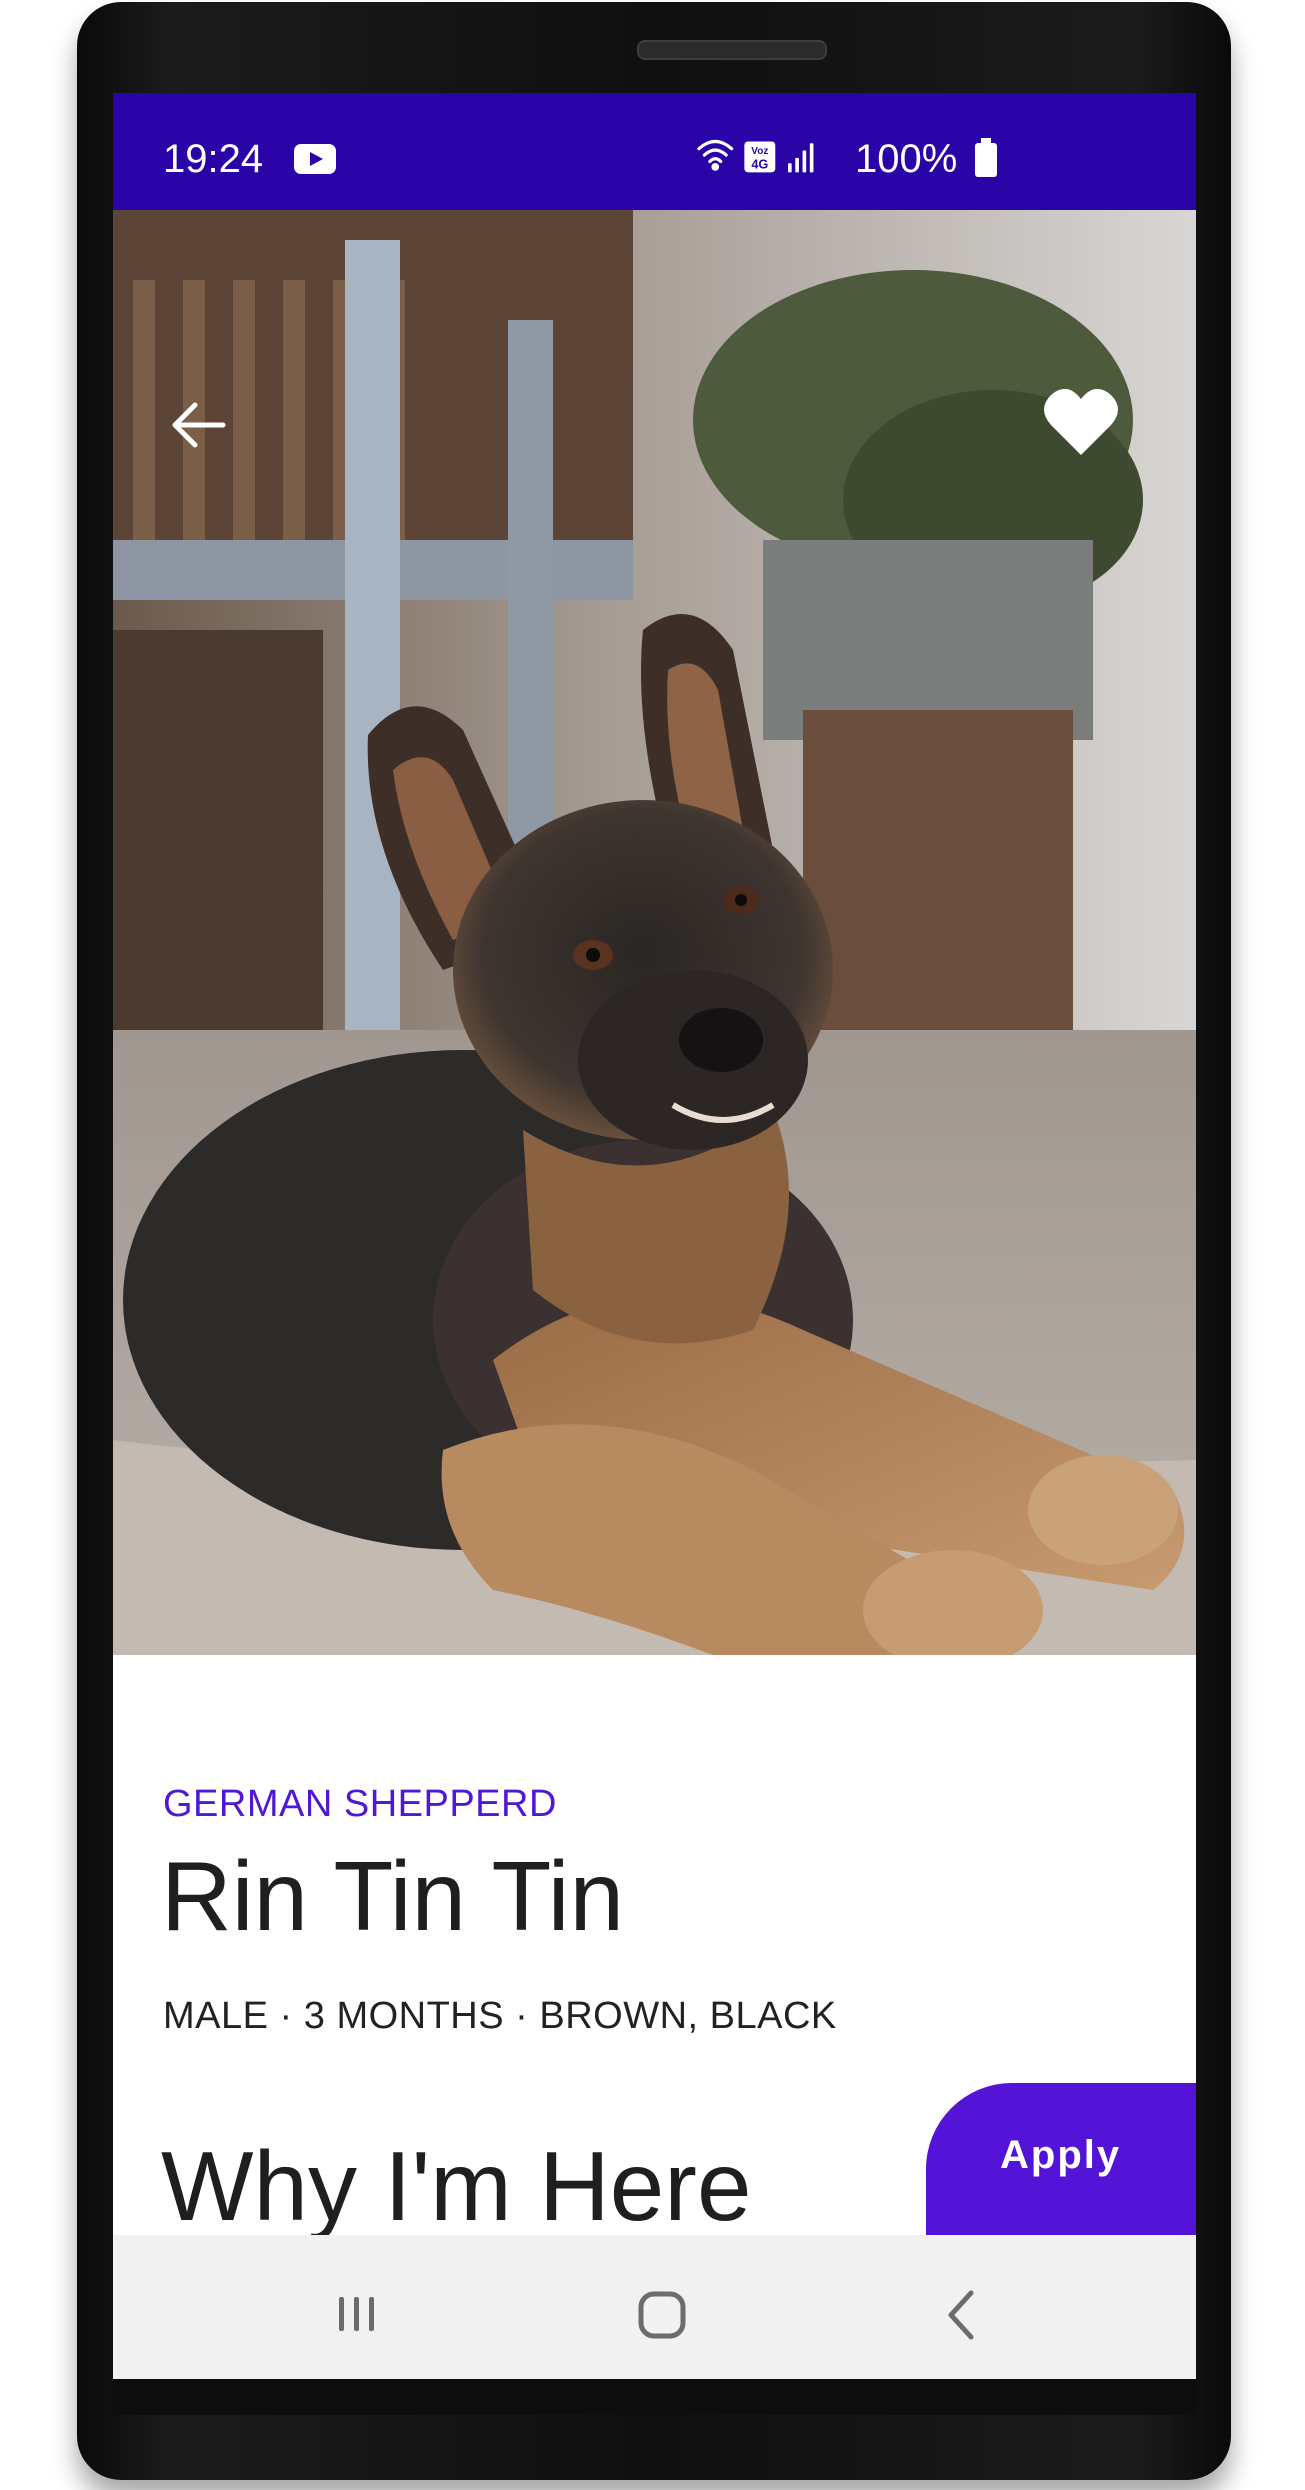 This screenshot has width=1305, height=2490. Describe the element at coordinates (1081, 423) in the screenshot. I see `favorite-heart-button` at that location.